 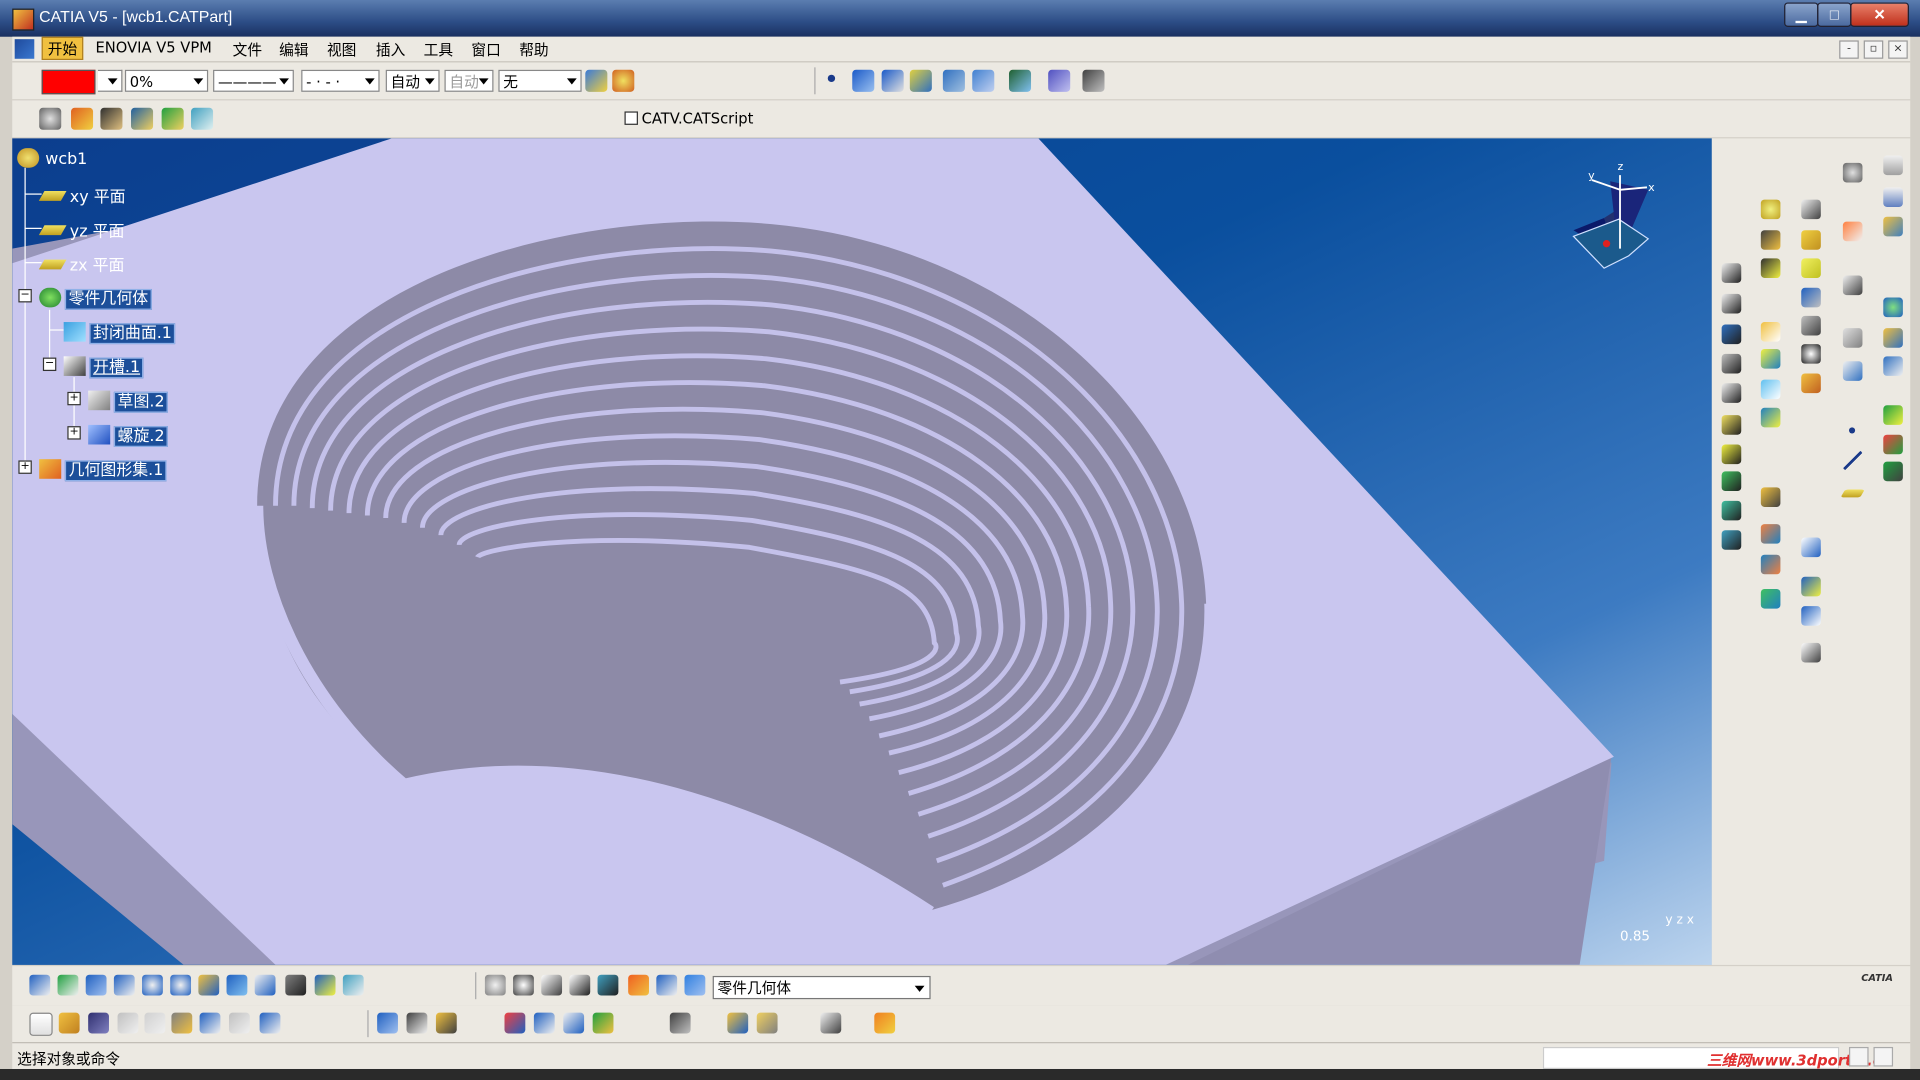 What do you see at coordinates (74, 398) in the screenshot?
I see `expand-sketch-toggle: +` at bounding box center [74, 398].